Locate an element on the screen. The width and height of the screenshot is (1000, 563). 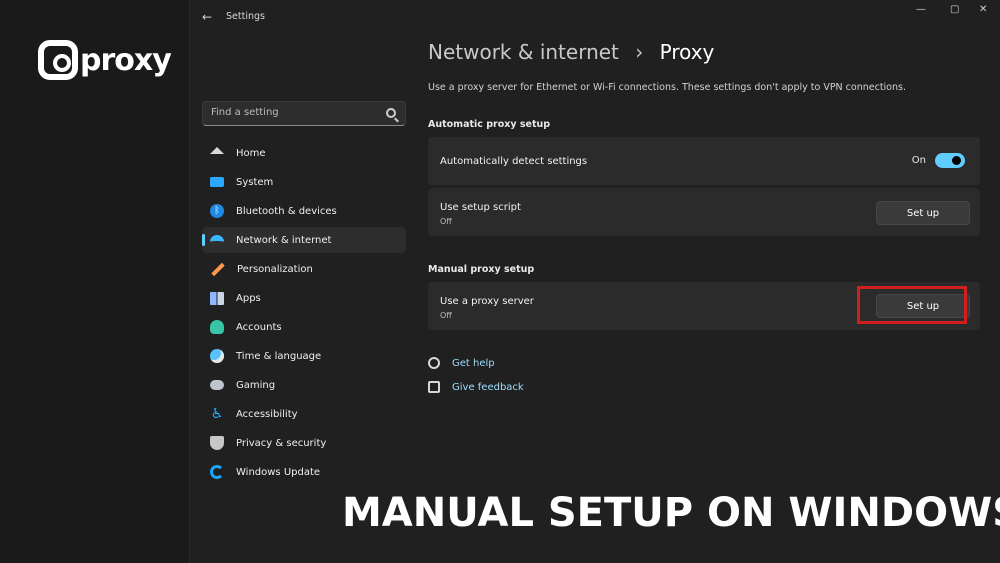
manual-proxy-status: Off is located at coordinates (446, 315).